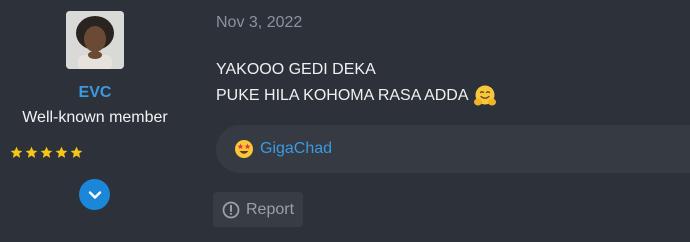 This screenshot has height=242, width=690. Describe the element at coordinates (244, 149) in the screenshot. I see `star-struck-emoji-icon` at that location.